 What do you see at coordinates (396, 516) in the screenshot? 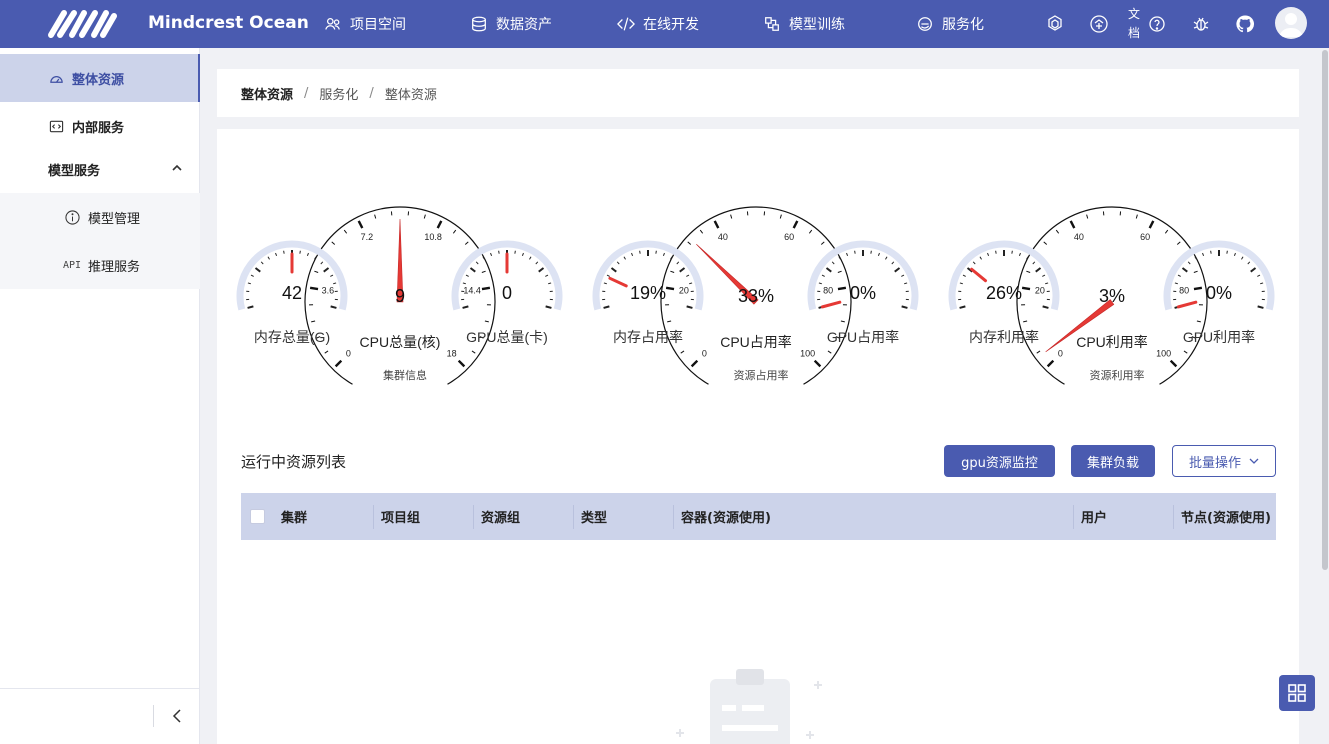
I see `column-header-project-group: 项目组` at bounding box center [396, 516].